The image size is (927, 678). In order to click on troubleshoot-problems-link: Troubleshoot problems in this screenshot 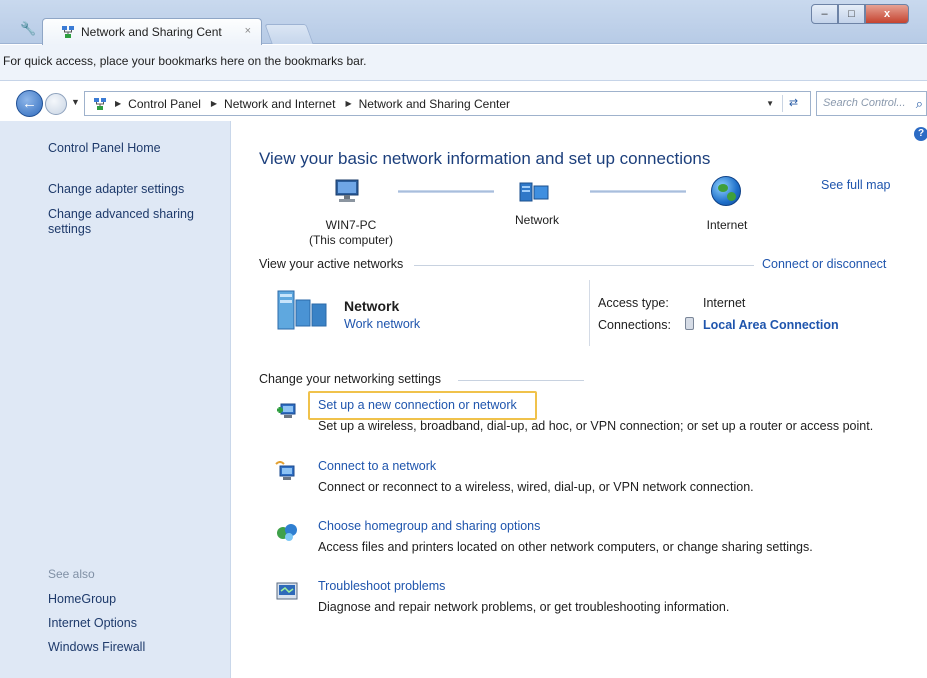, I will do `click(381, 586)`.